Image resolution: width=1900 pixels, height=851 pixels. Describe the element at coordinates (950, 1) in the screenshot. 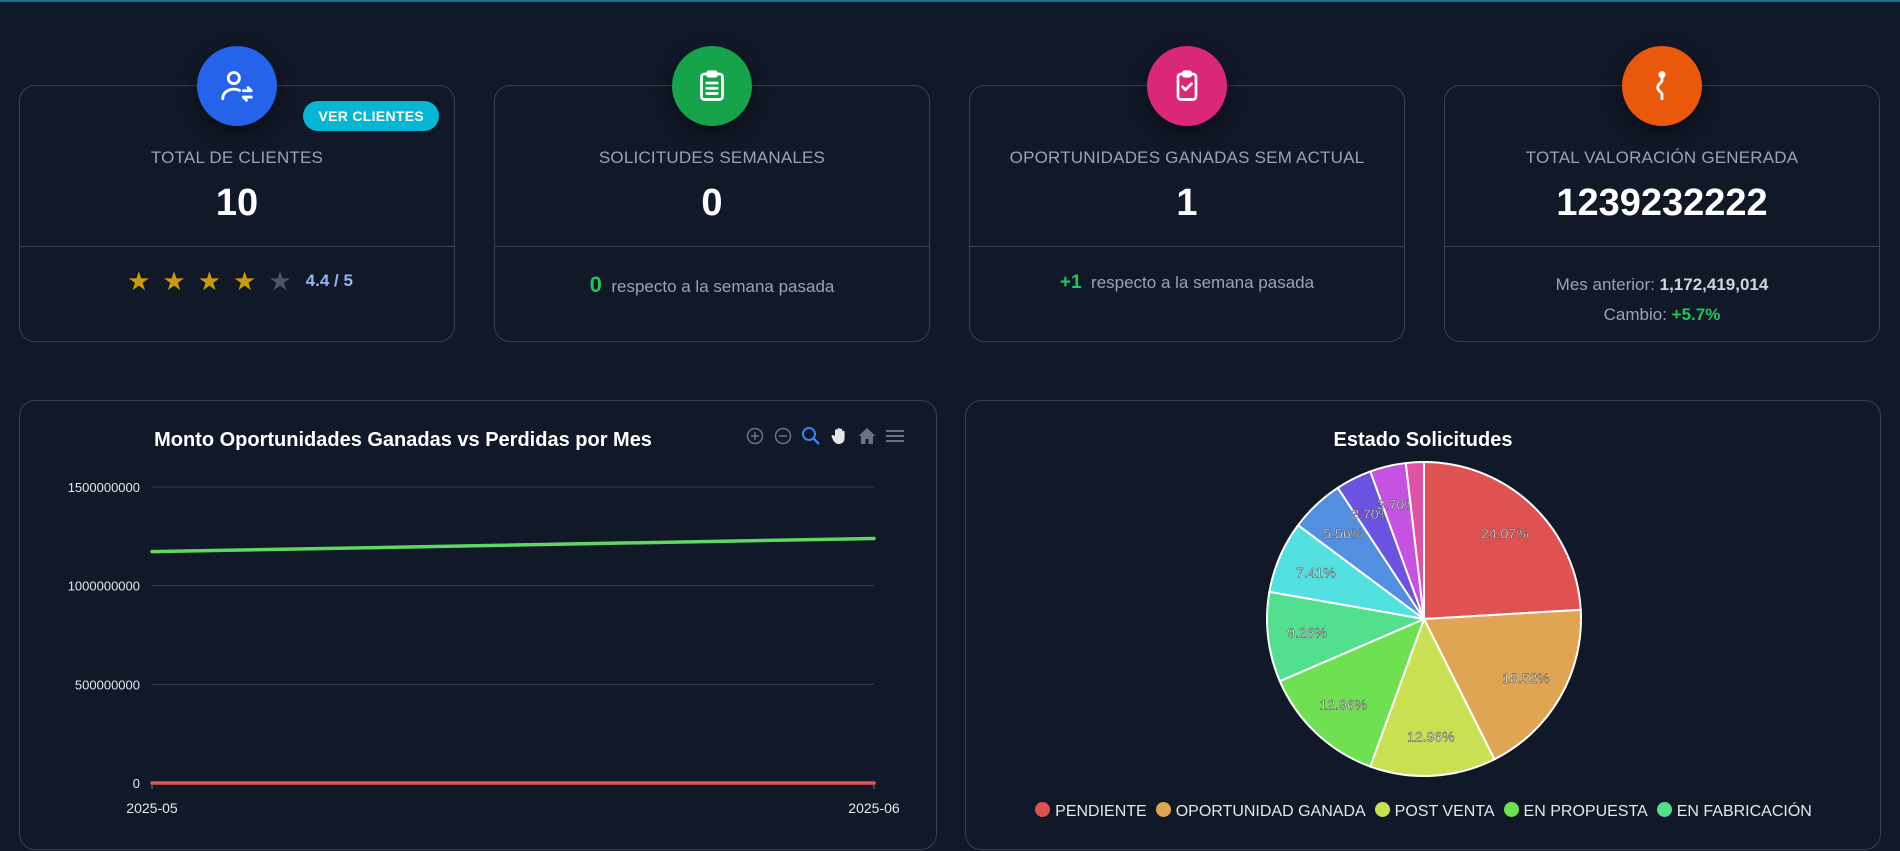

I see `top-accent-line` at that location.